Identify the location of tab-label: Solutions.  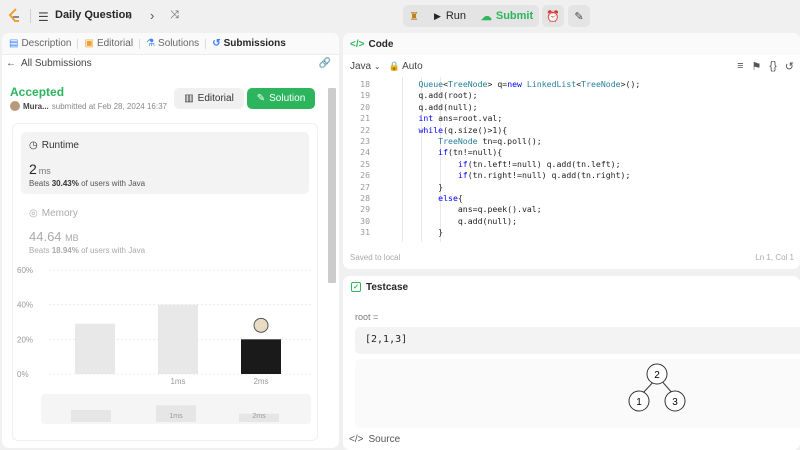
(179, 43).